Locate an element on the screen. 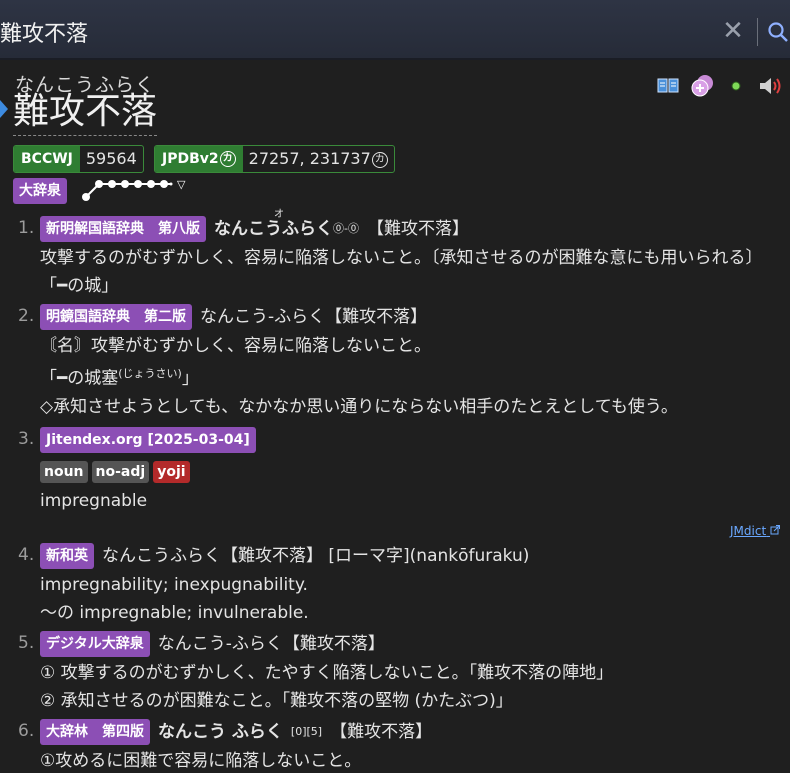 Image resolution: width=790 pixels, height=773 pixels. search-bar: ✕ is located at coordinates (395, 30).